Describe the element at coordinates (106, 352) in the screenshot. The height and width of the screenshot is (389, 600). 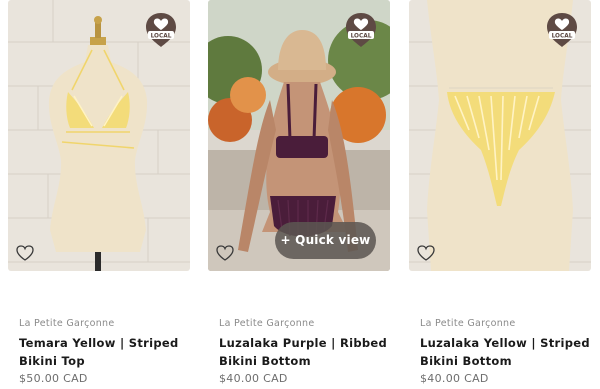
I see `product-title: Temara Yellow | Striped Bikini Top` at that location.